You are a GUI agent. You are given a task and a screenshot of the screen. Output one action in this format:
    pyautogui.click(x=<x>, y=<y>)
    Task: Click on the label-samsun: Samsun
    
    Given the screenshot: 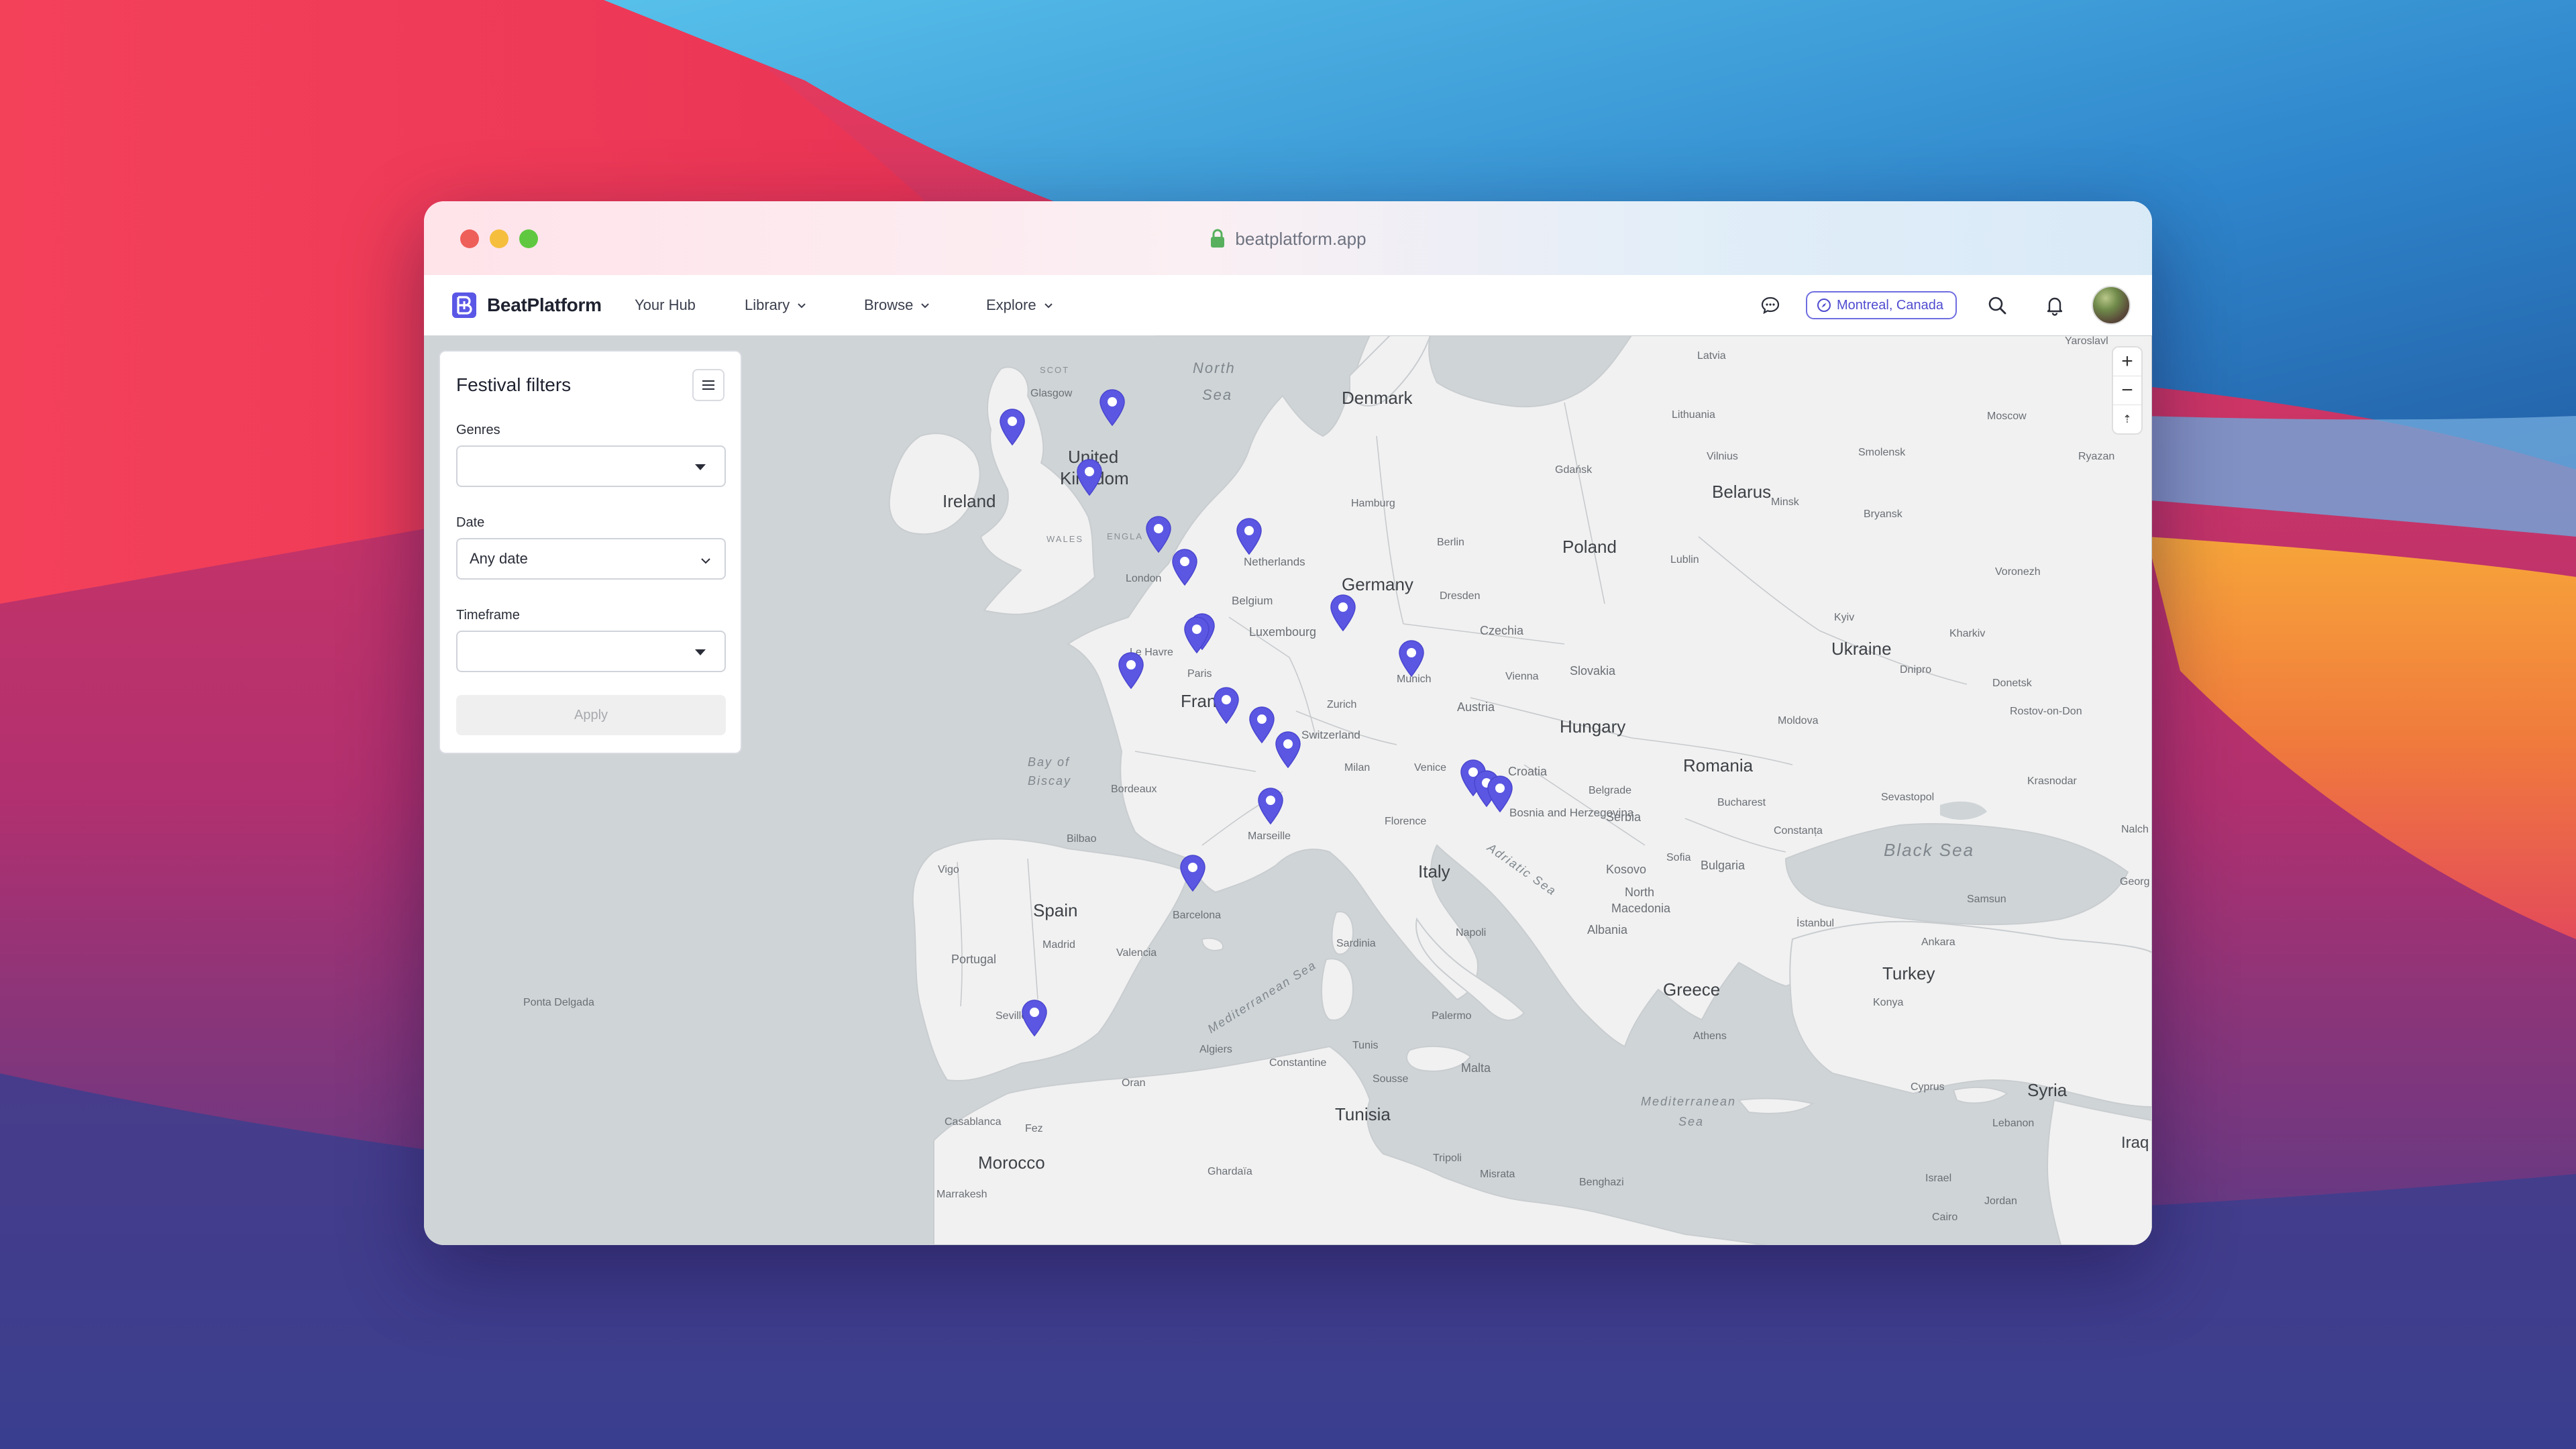 What is the action you would take?
    pyautogui.click(x=1986, y=899)
    